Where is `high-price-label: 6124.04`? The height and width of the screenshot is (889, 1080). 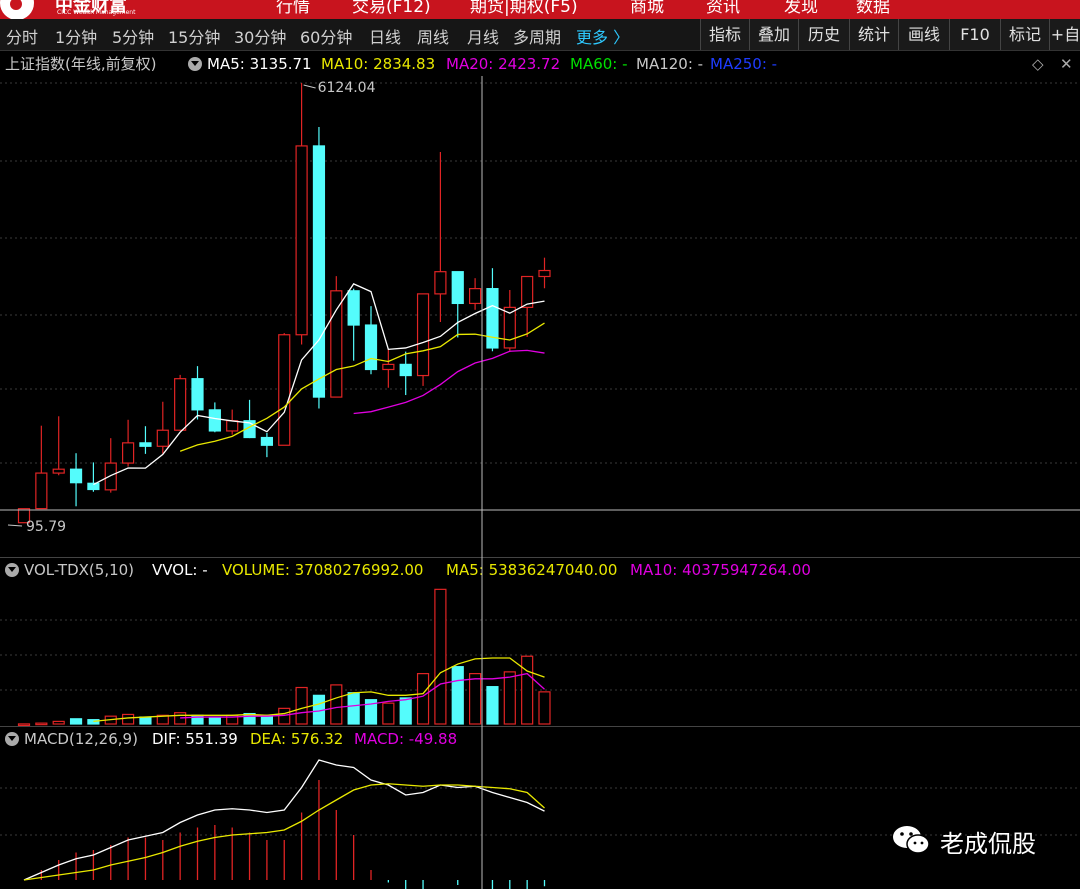 high-price-label: 6124.04 is located at coordinates (347, 88).